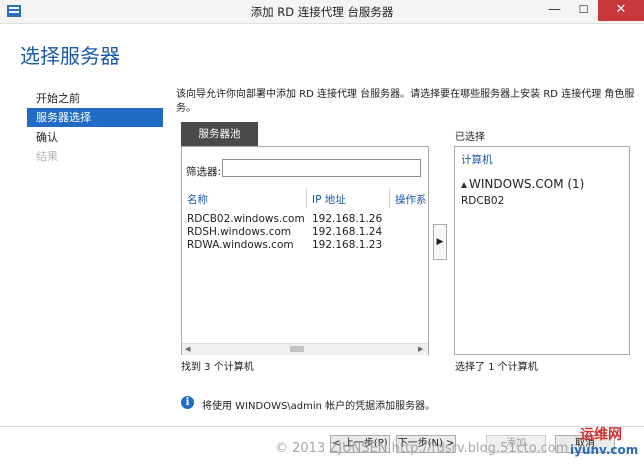  I want to click on server-ip: 192.168.1.23, so click(347, 245).